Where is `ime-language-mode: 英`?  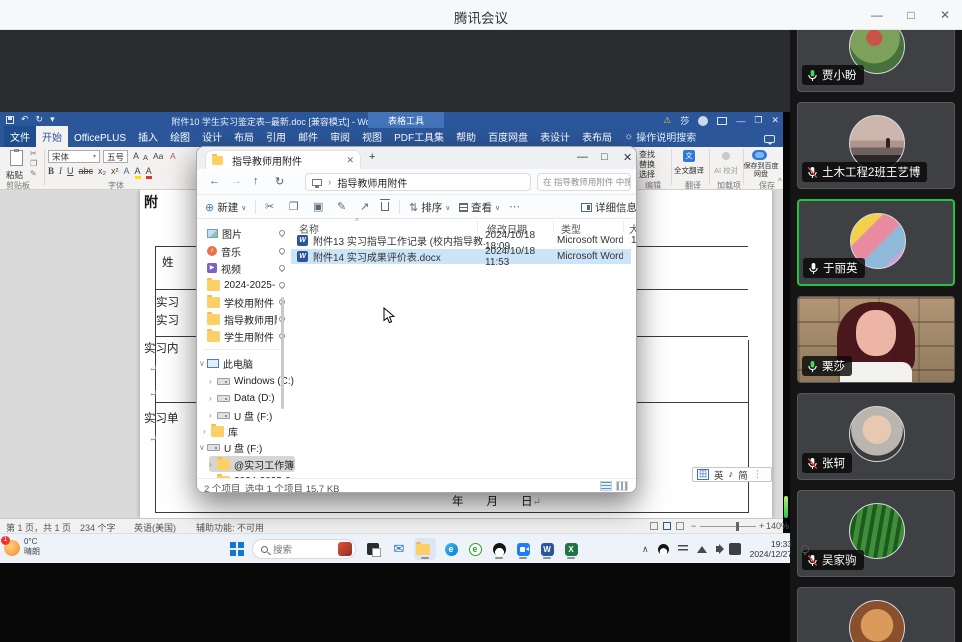
ime-language-mode: 英 is located at coordinates (719, 475).